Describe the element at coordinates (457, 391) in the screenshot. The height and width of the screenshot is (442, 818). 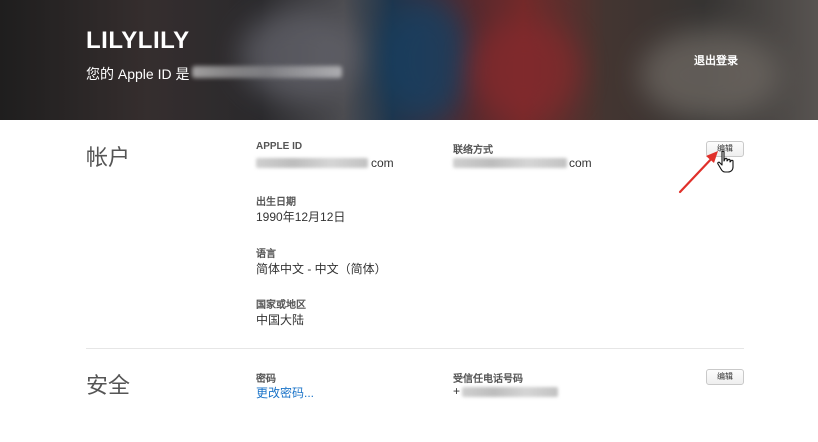
I see `phone-prefix: +` at that location.